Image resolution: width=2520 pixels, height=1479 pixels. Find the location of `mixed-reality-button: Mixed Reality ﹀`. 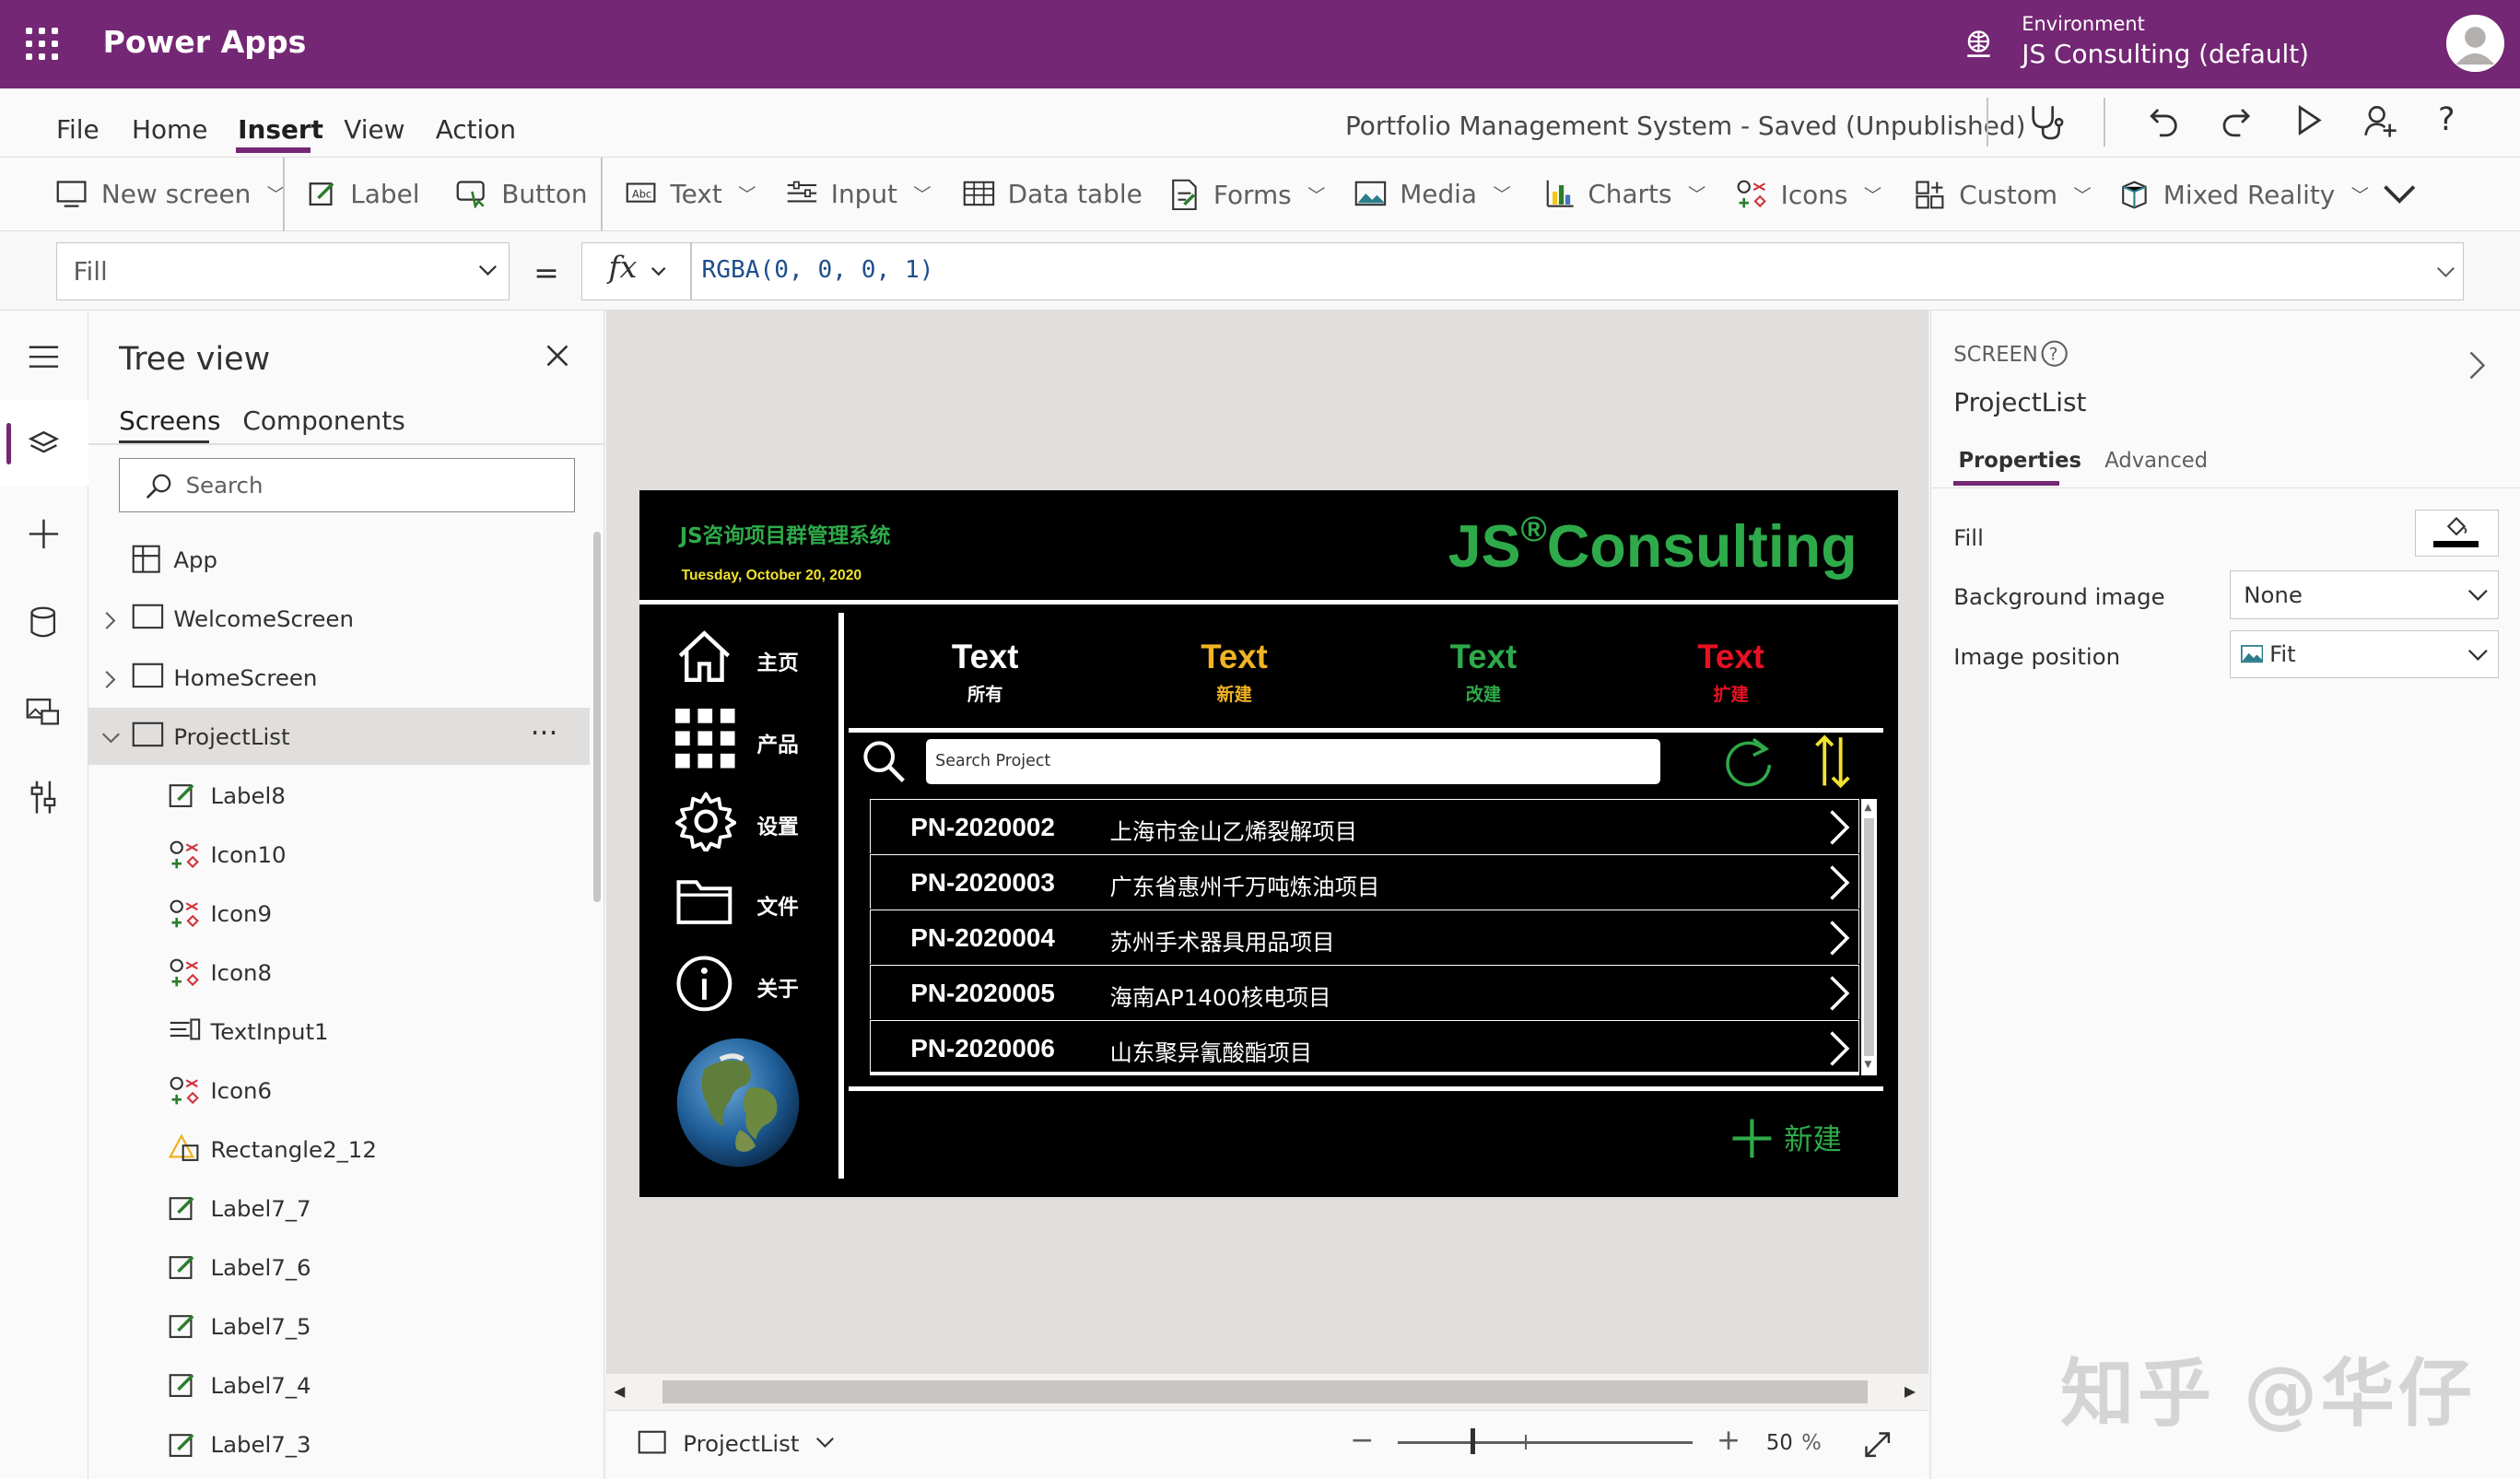

mixed-reality-button: Mixed Reality ﹀ is located at coordinates (2243, 195).